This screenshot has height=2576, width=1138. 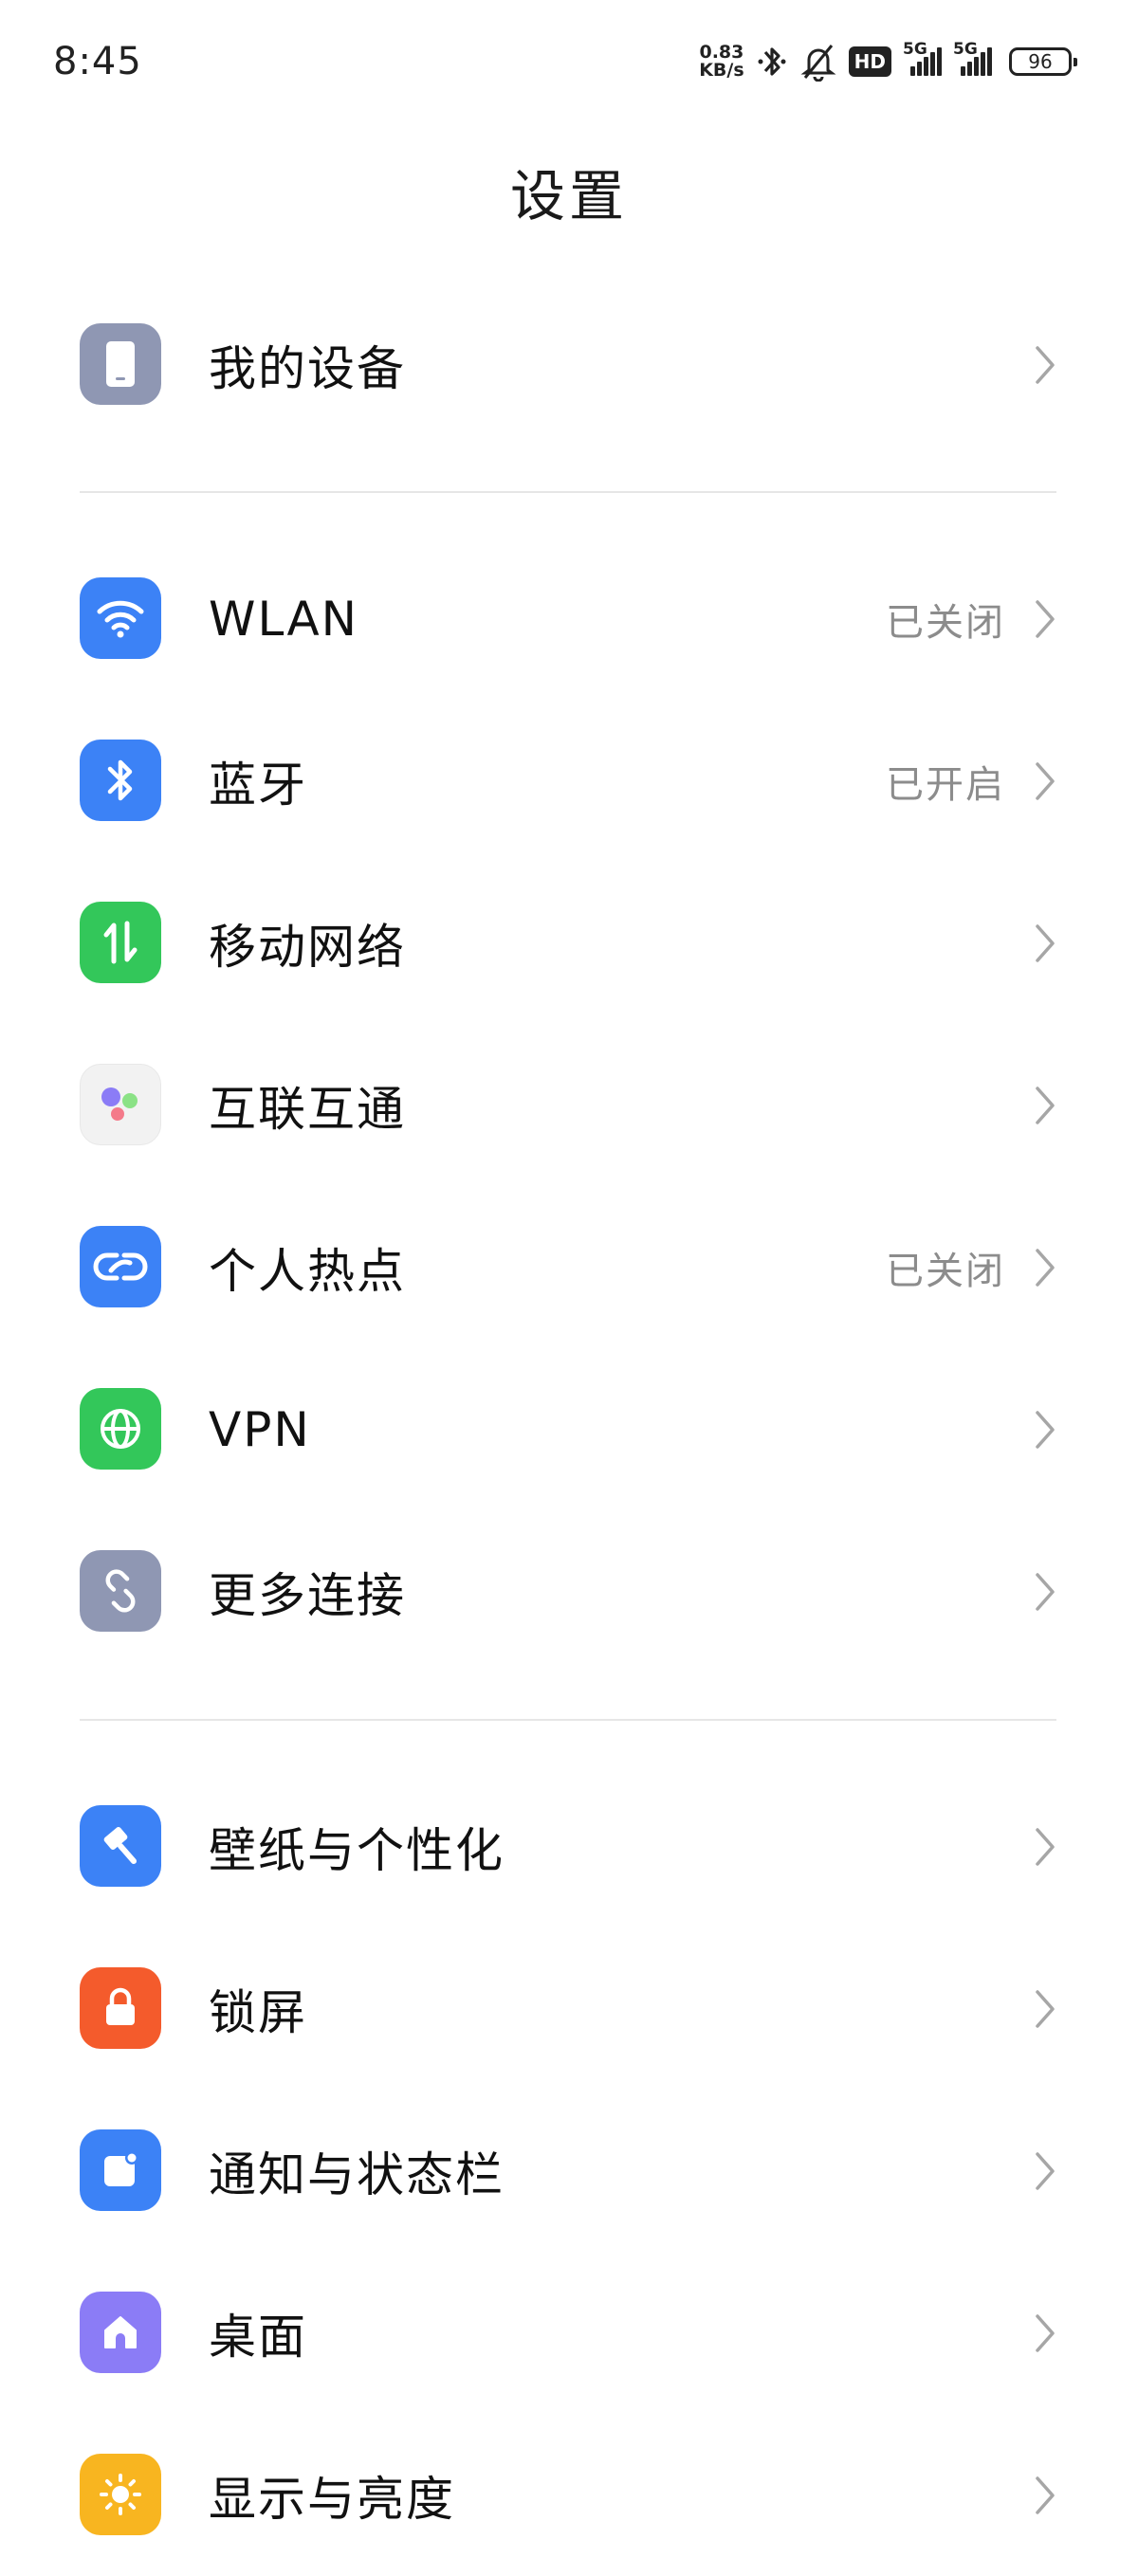 I want to click on settings-item-label: VPN, so click(x=260, y=1429).